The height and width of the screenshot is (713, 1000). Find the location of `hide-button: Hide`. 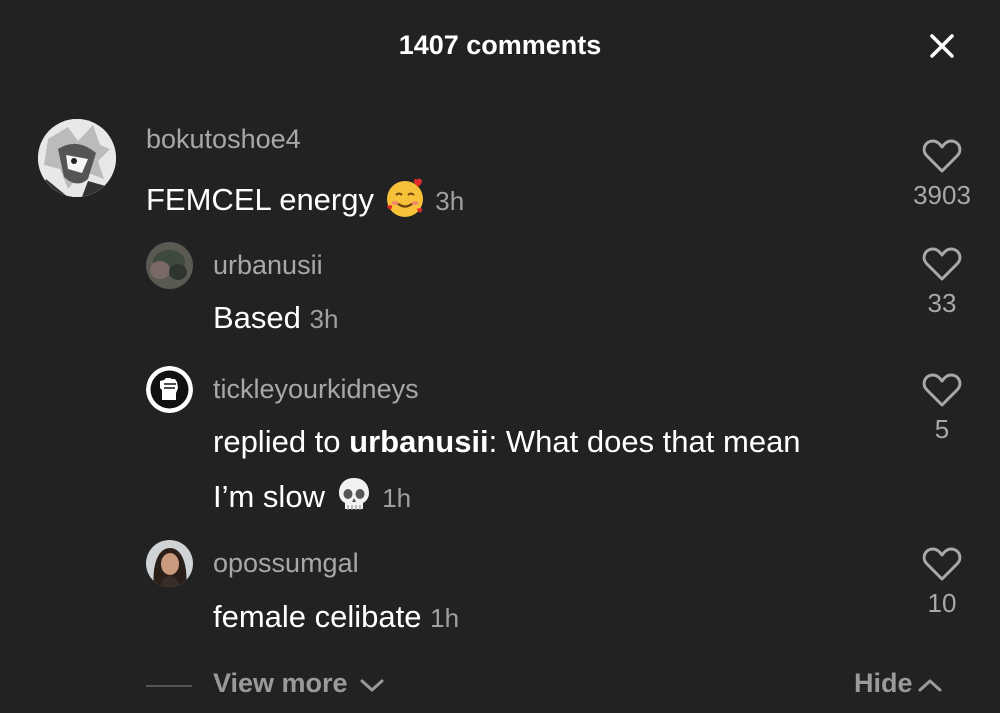

hide-button: Hide is located at coordinates (898, 683).